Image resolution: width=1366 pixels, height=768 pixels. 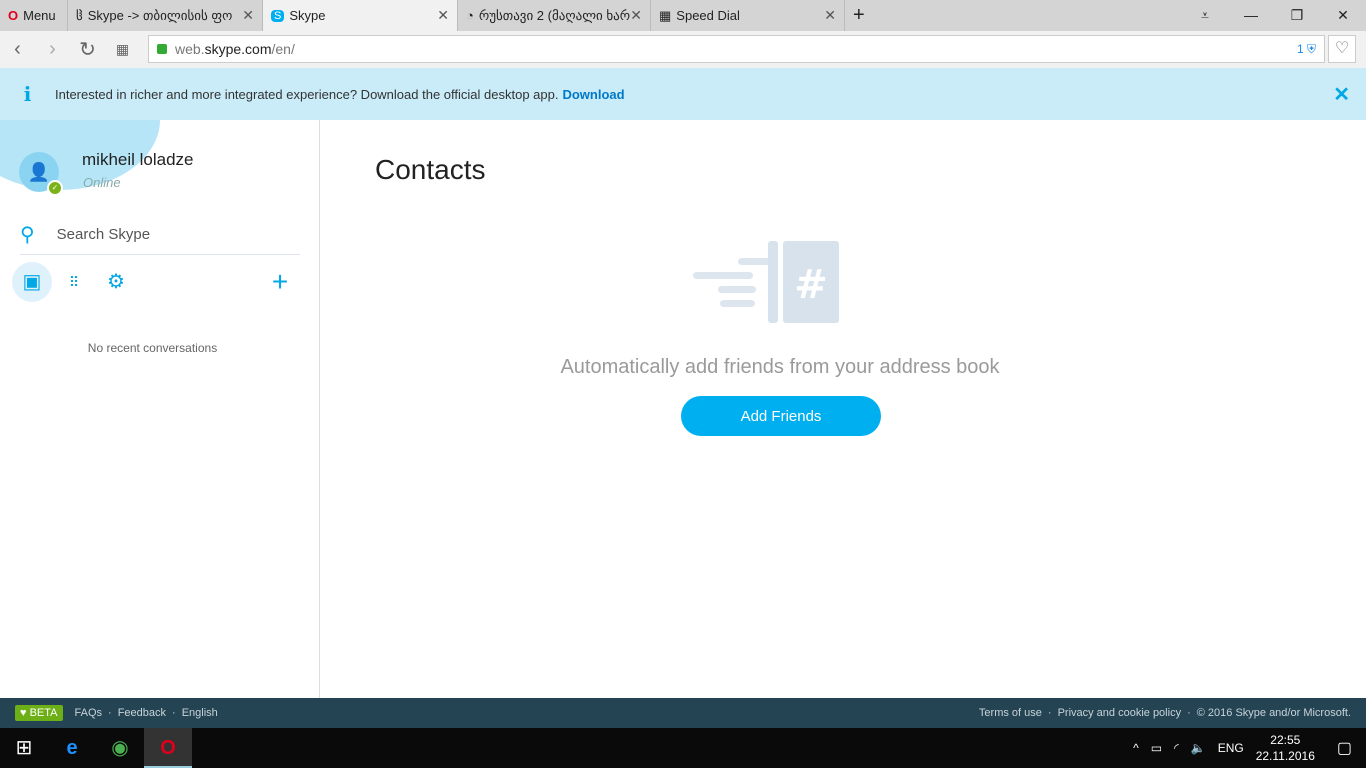 I want to click on windows-start-icon: ⊞, so click(x=24, y=748).